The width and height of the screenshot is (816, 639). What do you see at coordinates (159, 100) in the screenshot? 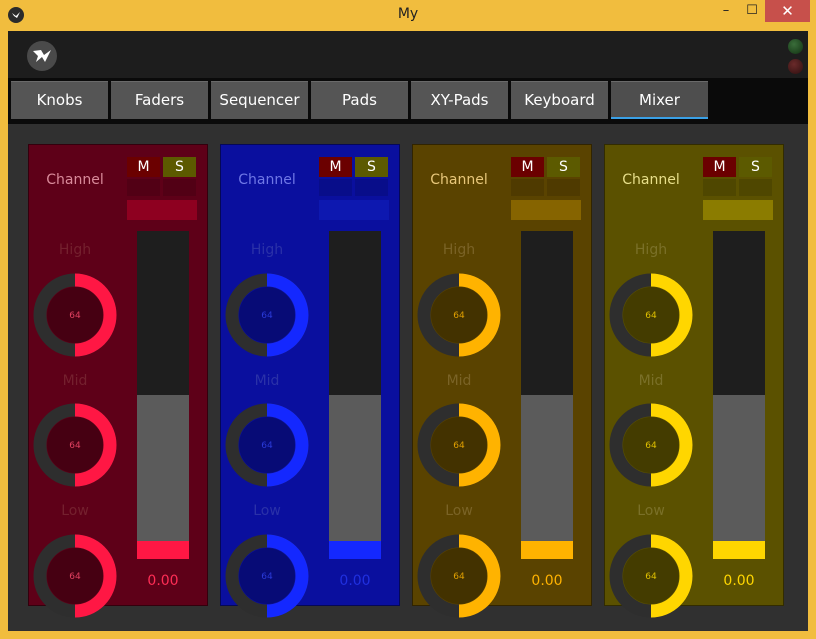
I see `tab-faders: Faders` at bounding box center [159, 100].